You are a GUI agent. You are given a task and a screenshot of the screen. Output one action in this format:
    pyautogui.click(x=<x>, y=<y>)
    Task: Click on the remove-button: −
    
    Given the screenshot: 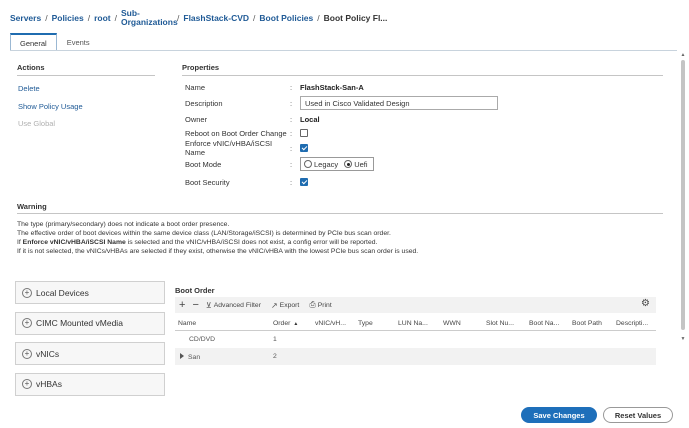 What is the action you would take?
    pyautogui.click(x=195, y=305)
    